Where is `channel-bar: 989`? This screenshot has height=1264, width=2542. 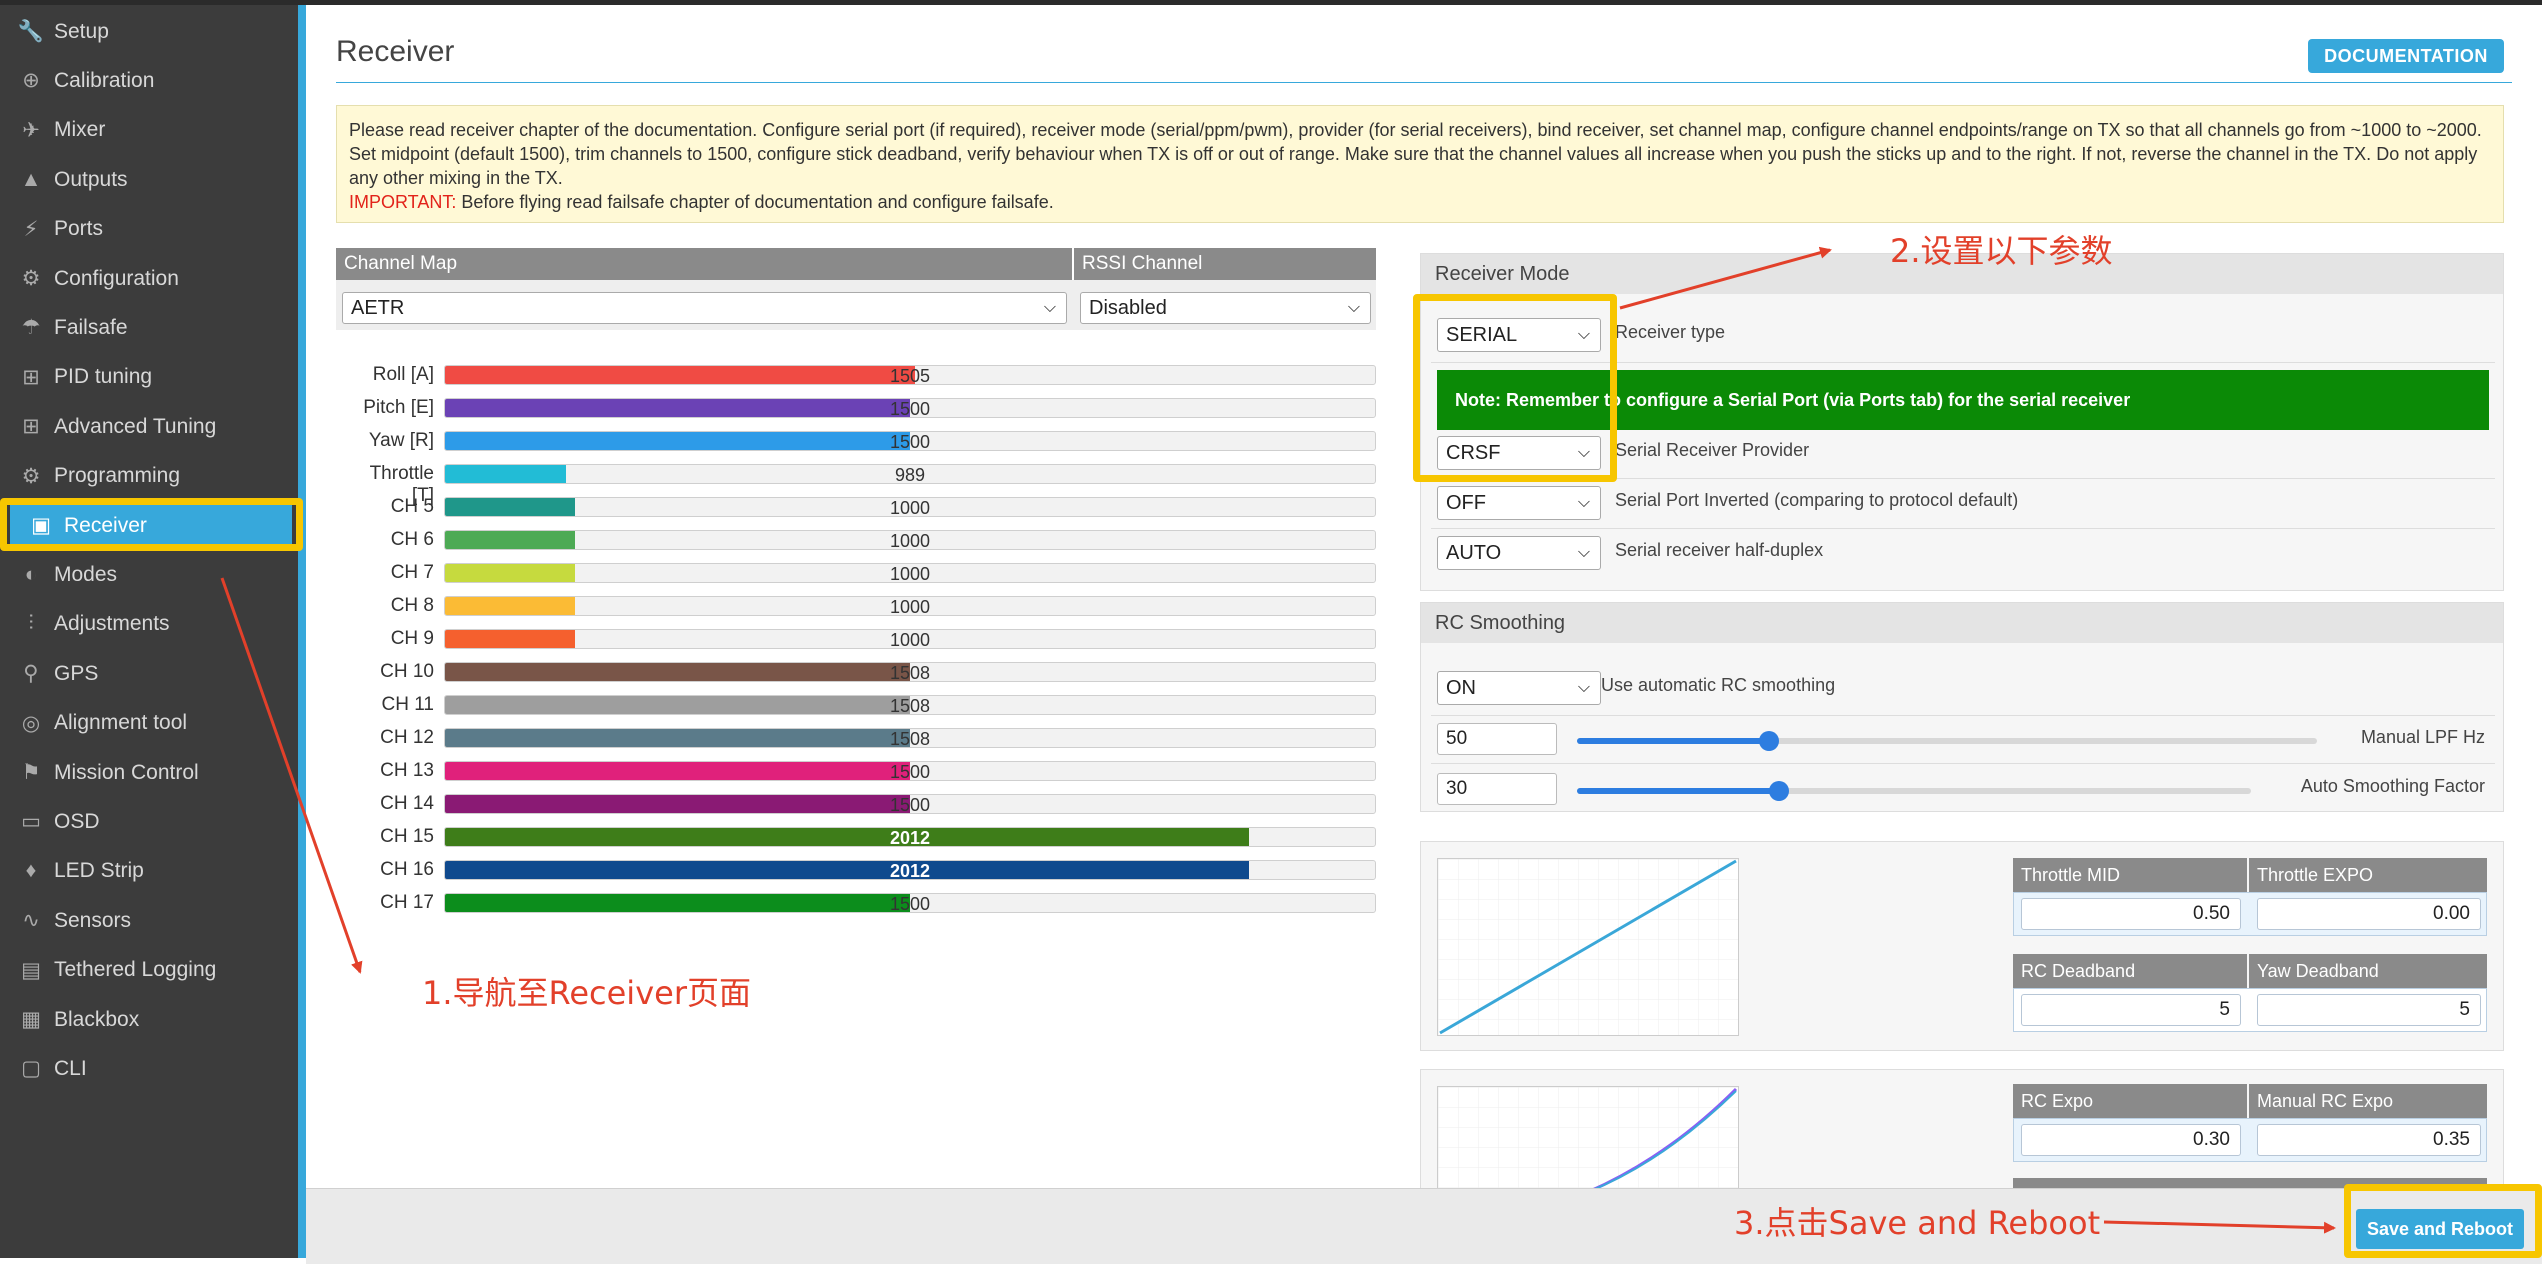 channel-bar: 989 is located at coordinates (910, 474).